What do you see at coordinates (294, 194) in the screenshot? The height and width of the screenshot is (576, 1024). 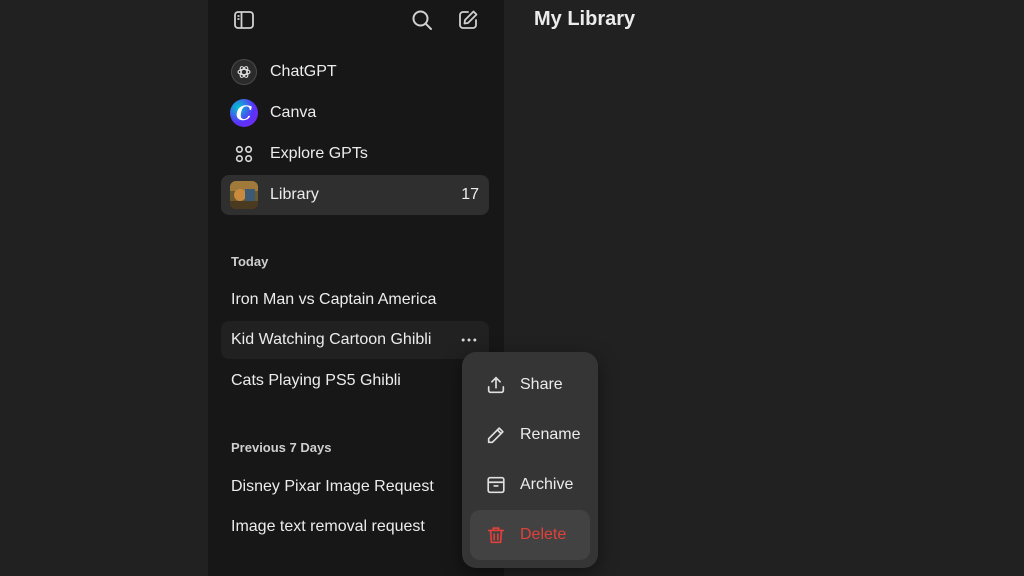 I see `sidebar-item-label: Library` at bounding box center [294, 194].